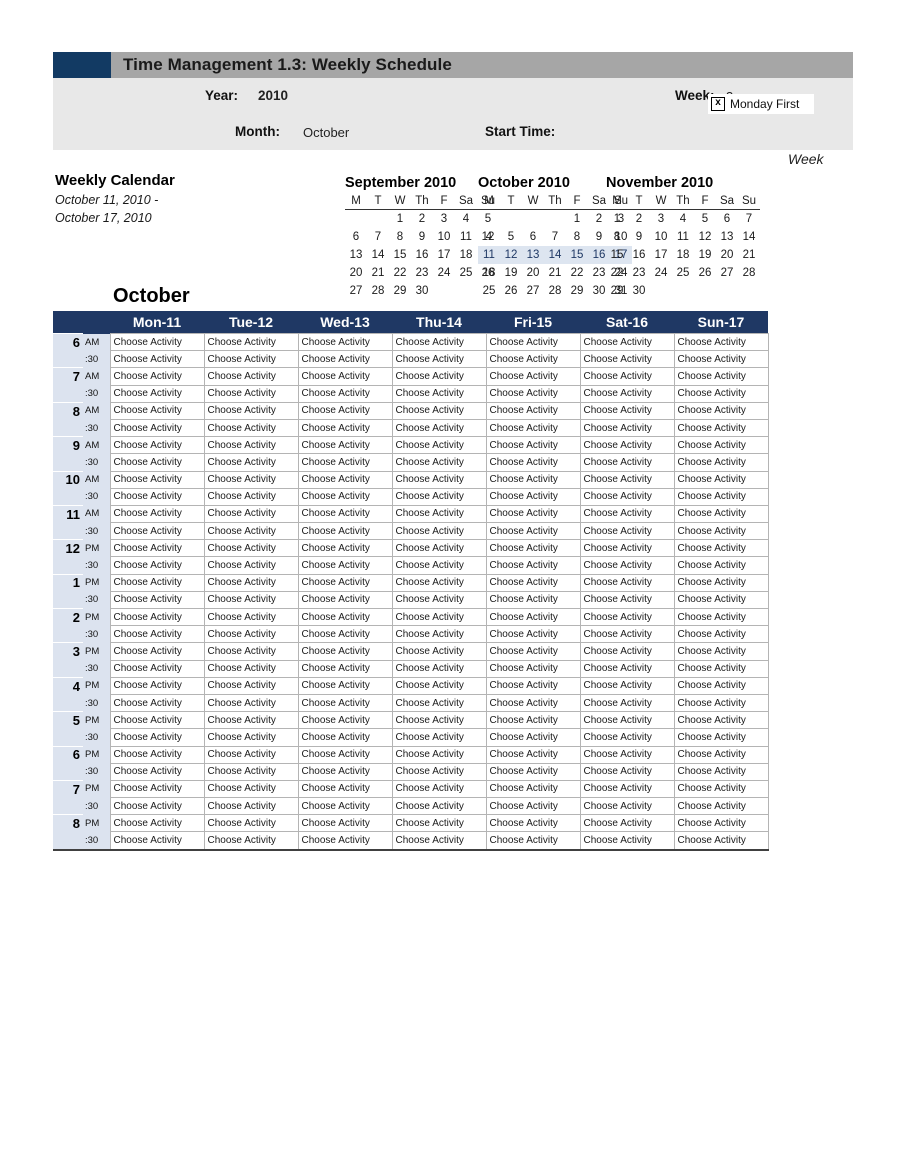 The height and width of the screenshot is (1165, 900). What do you see at coordinates (639, 255) in the screenshot?
I see `mini-calendar-day: 16` at bounding box center [639, 255].